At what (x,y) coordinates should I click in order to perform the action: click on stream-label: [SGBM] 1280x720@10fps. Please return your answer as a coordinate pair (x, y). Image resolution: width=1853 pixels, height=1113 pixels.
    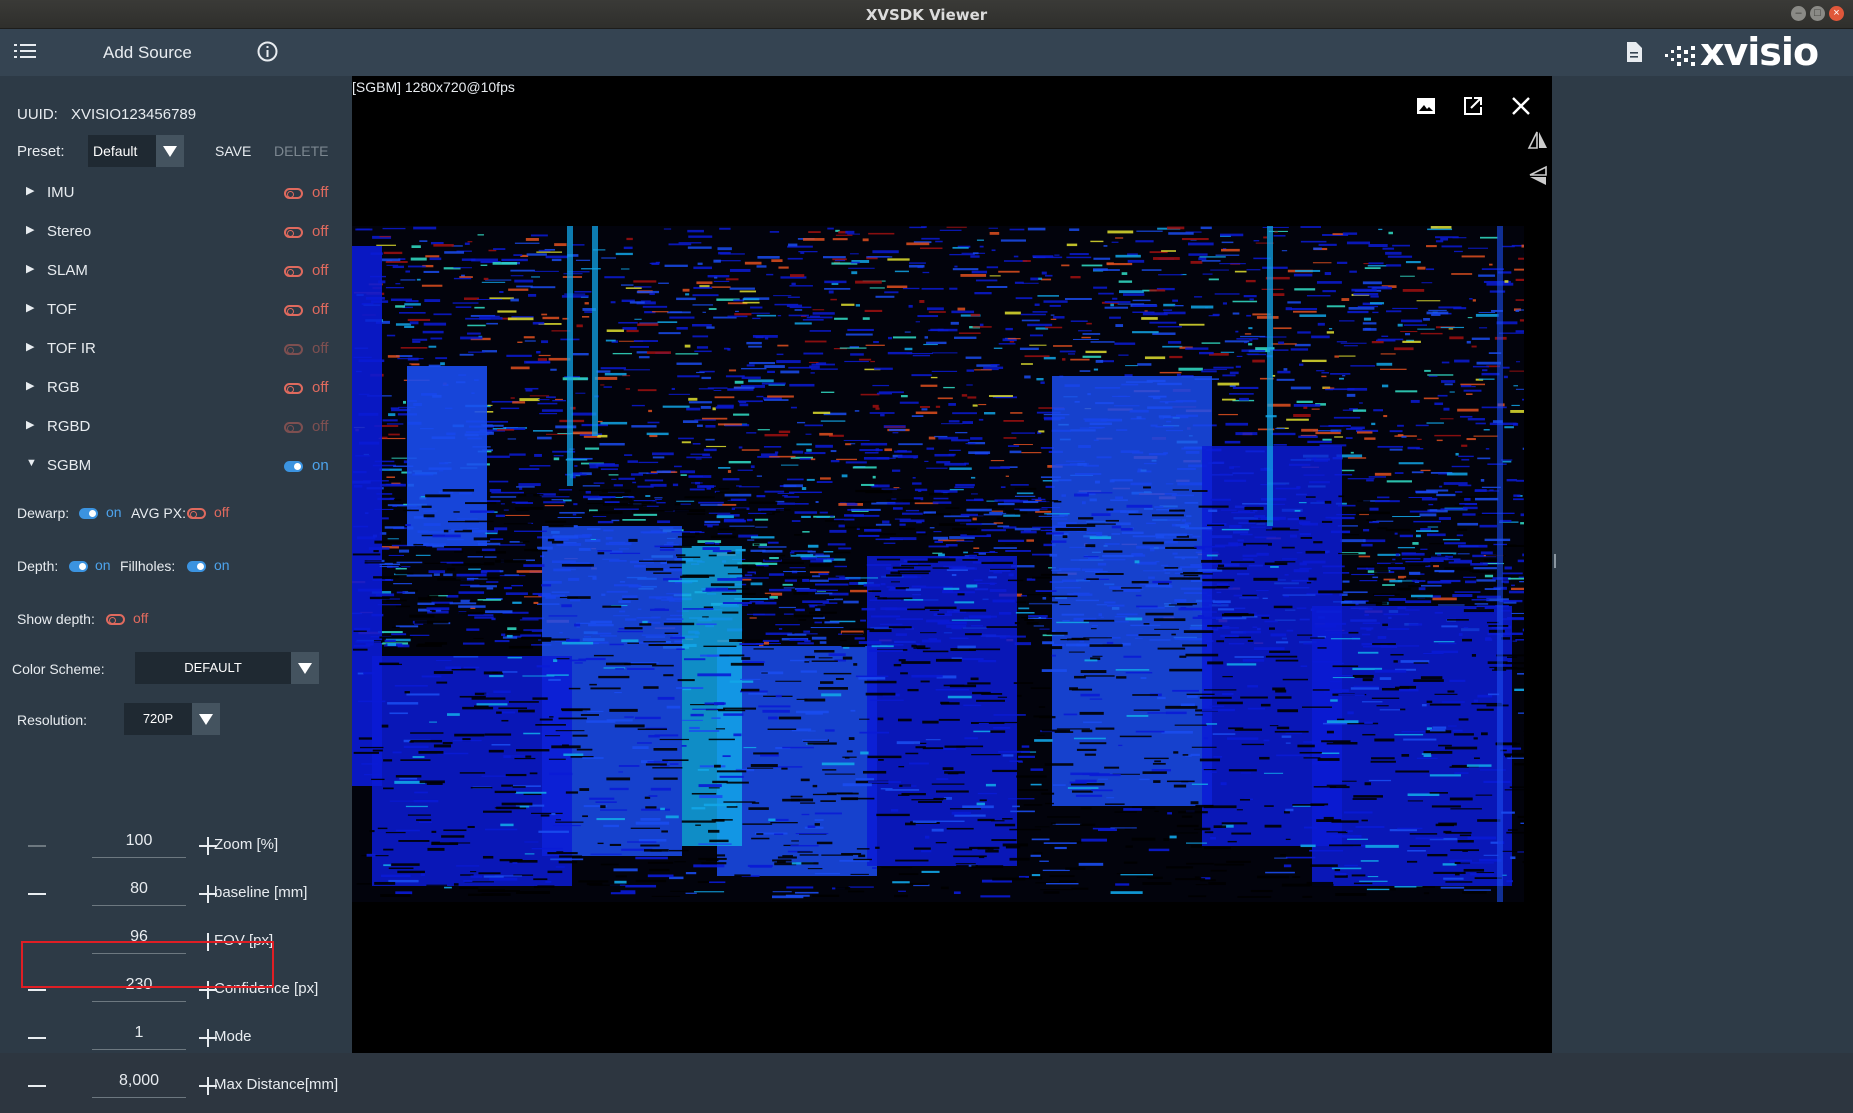
    Looking at the image, I should click on (433, 87).